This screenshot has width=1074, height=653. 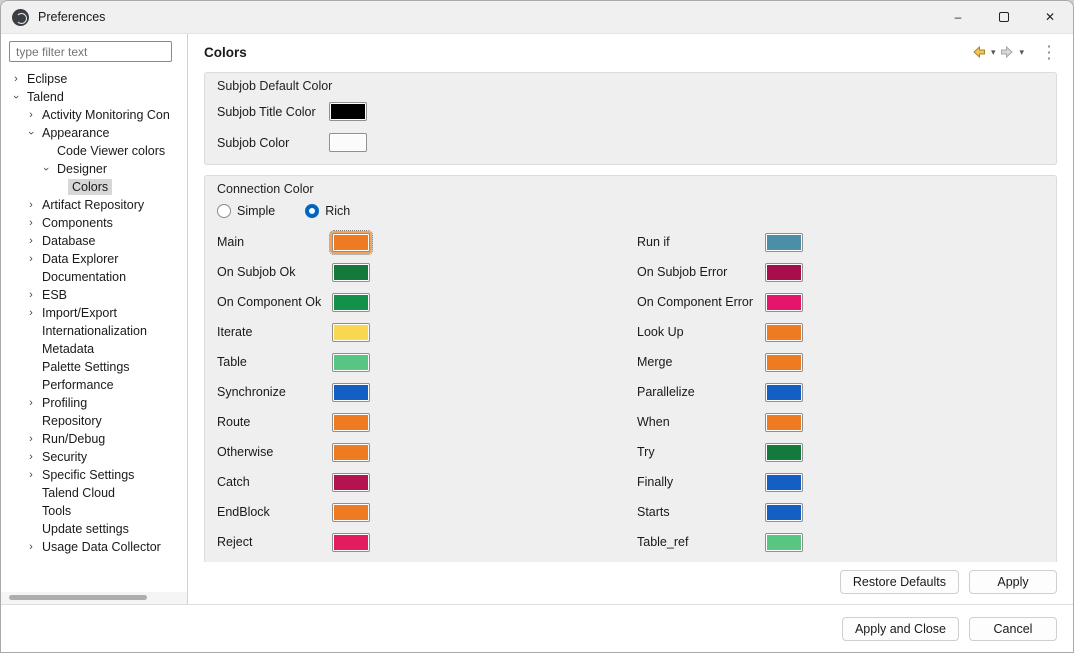 I want to click on tree-item-label: Palette Settings, so click(x=86, y=367).